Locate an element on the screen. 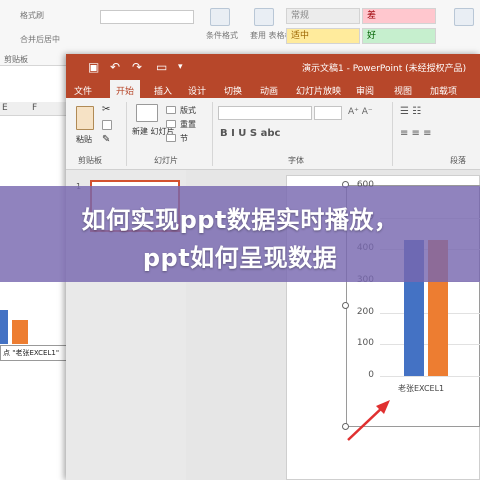 Image resolution: width=480 pixels, height=480 pixels. powerpoint-title-bar: ▣ ↶ ↷ ▭ ▾ 演示文稿1 - PowerPoint (未经授权产品) is located at coordinates (273, 67).